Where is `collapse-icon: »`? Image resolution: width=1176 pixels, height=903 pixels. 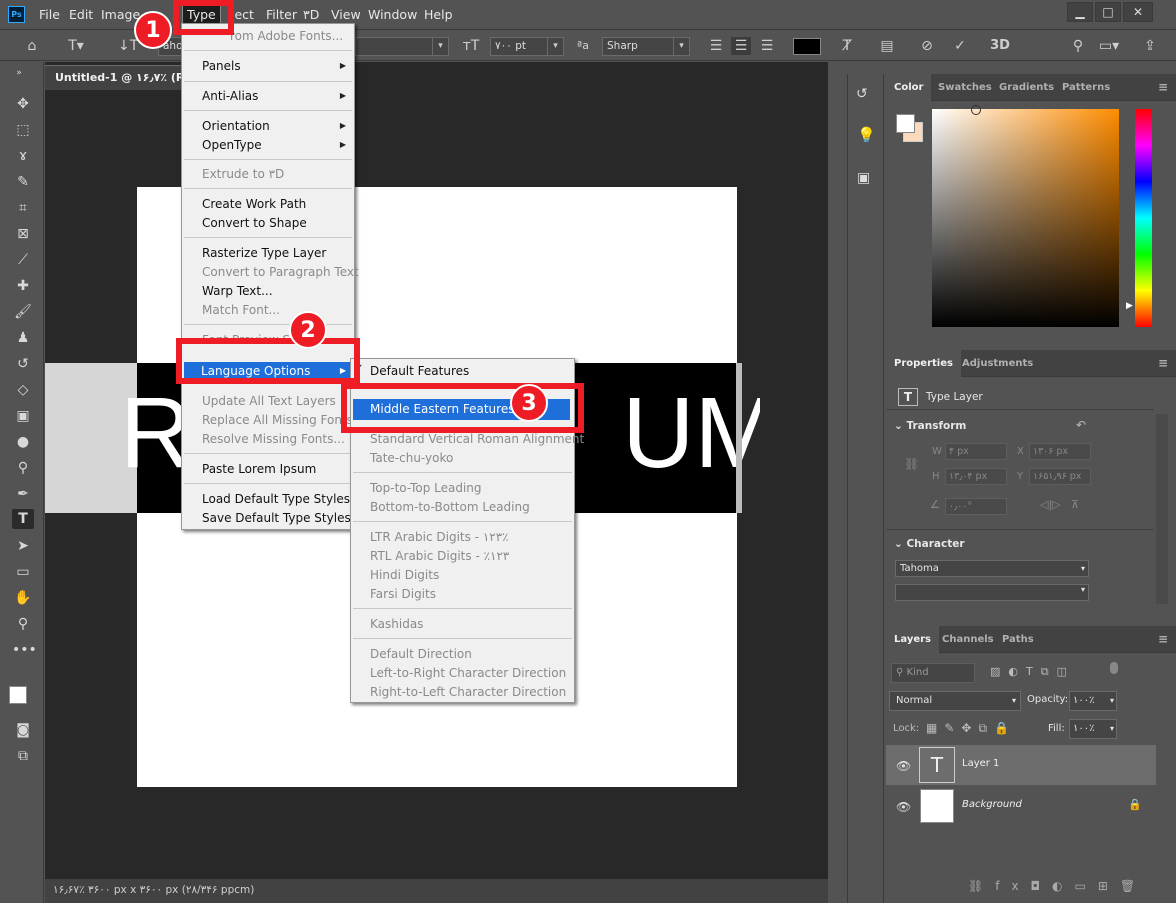 collapse-icon: » is located at coordinates (19, 73).